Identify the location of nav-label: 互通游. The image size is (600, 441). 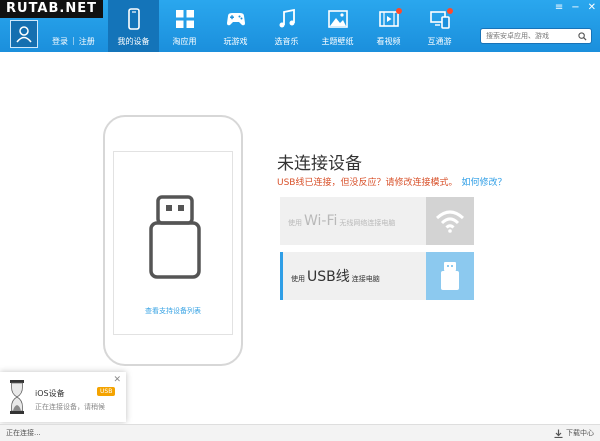
(439, 41).